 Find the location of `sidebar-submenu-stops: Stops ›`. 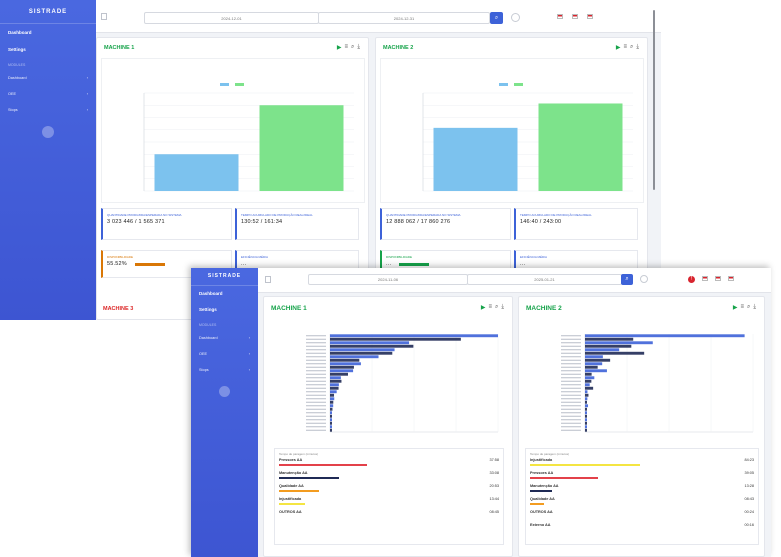

sidebar-submenu-stops: Stops › is located at coordinates (48, 110).